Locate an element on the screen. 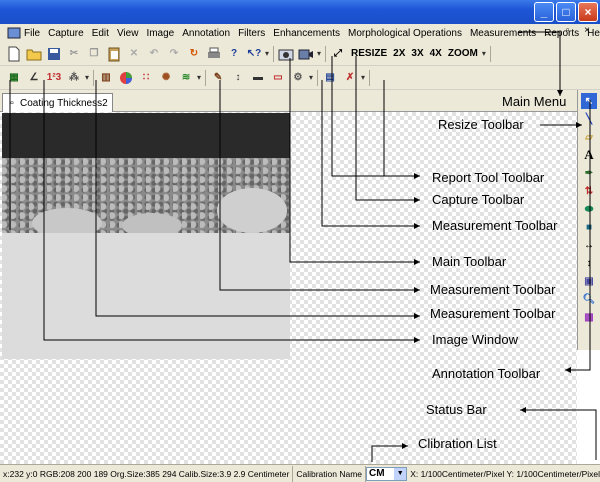  arrow-tool-icon: ⇅ is located at coordinates (589, 191).